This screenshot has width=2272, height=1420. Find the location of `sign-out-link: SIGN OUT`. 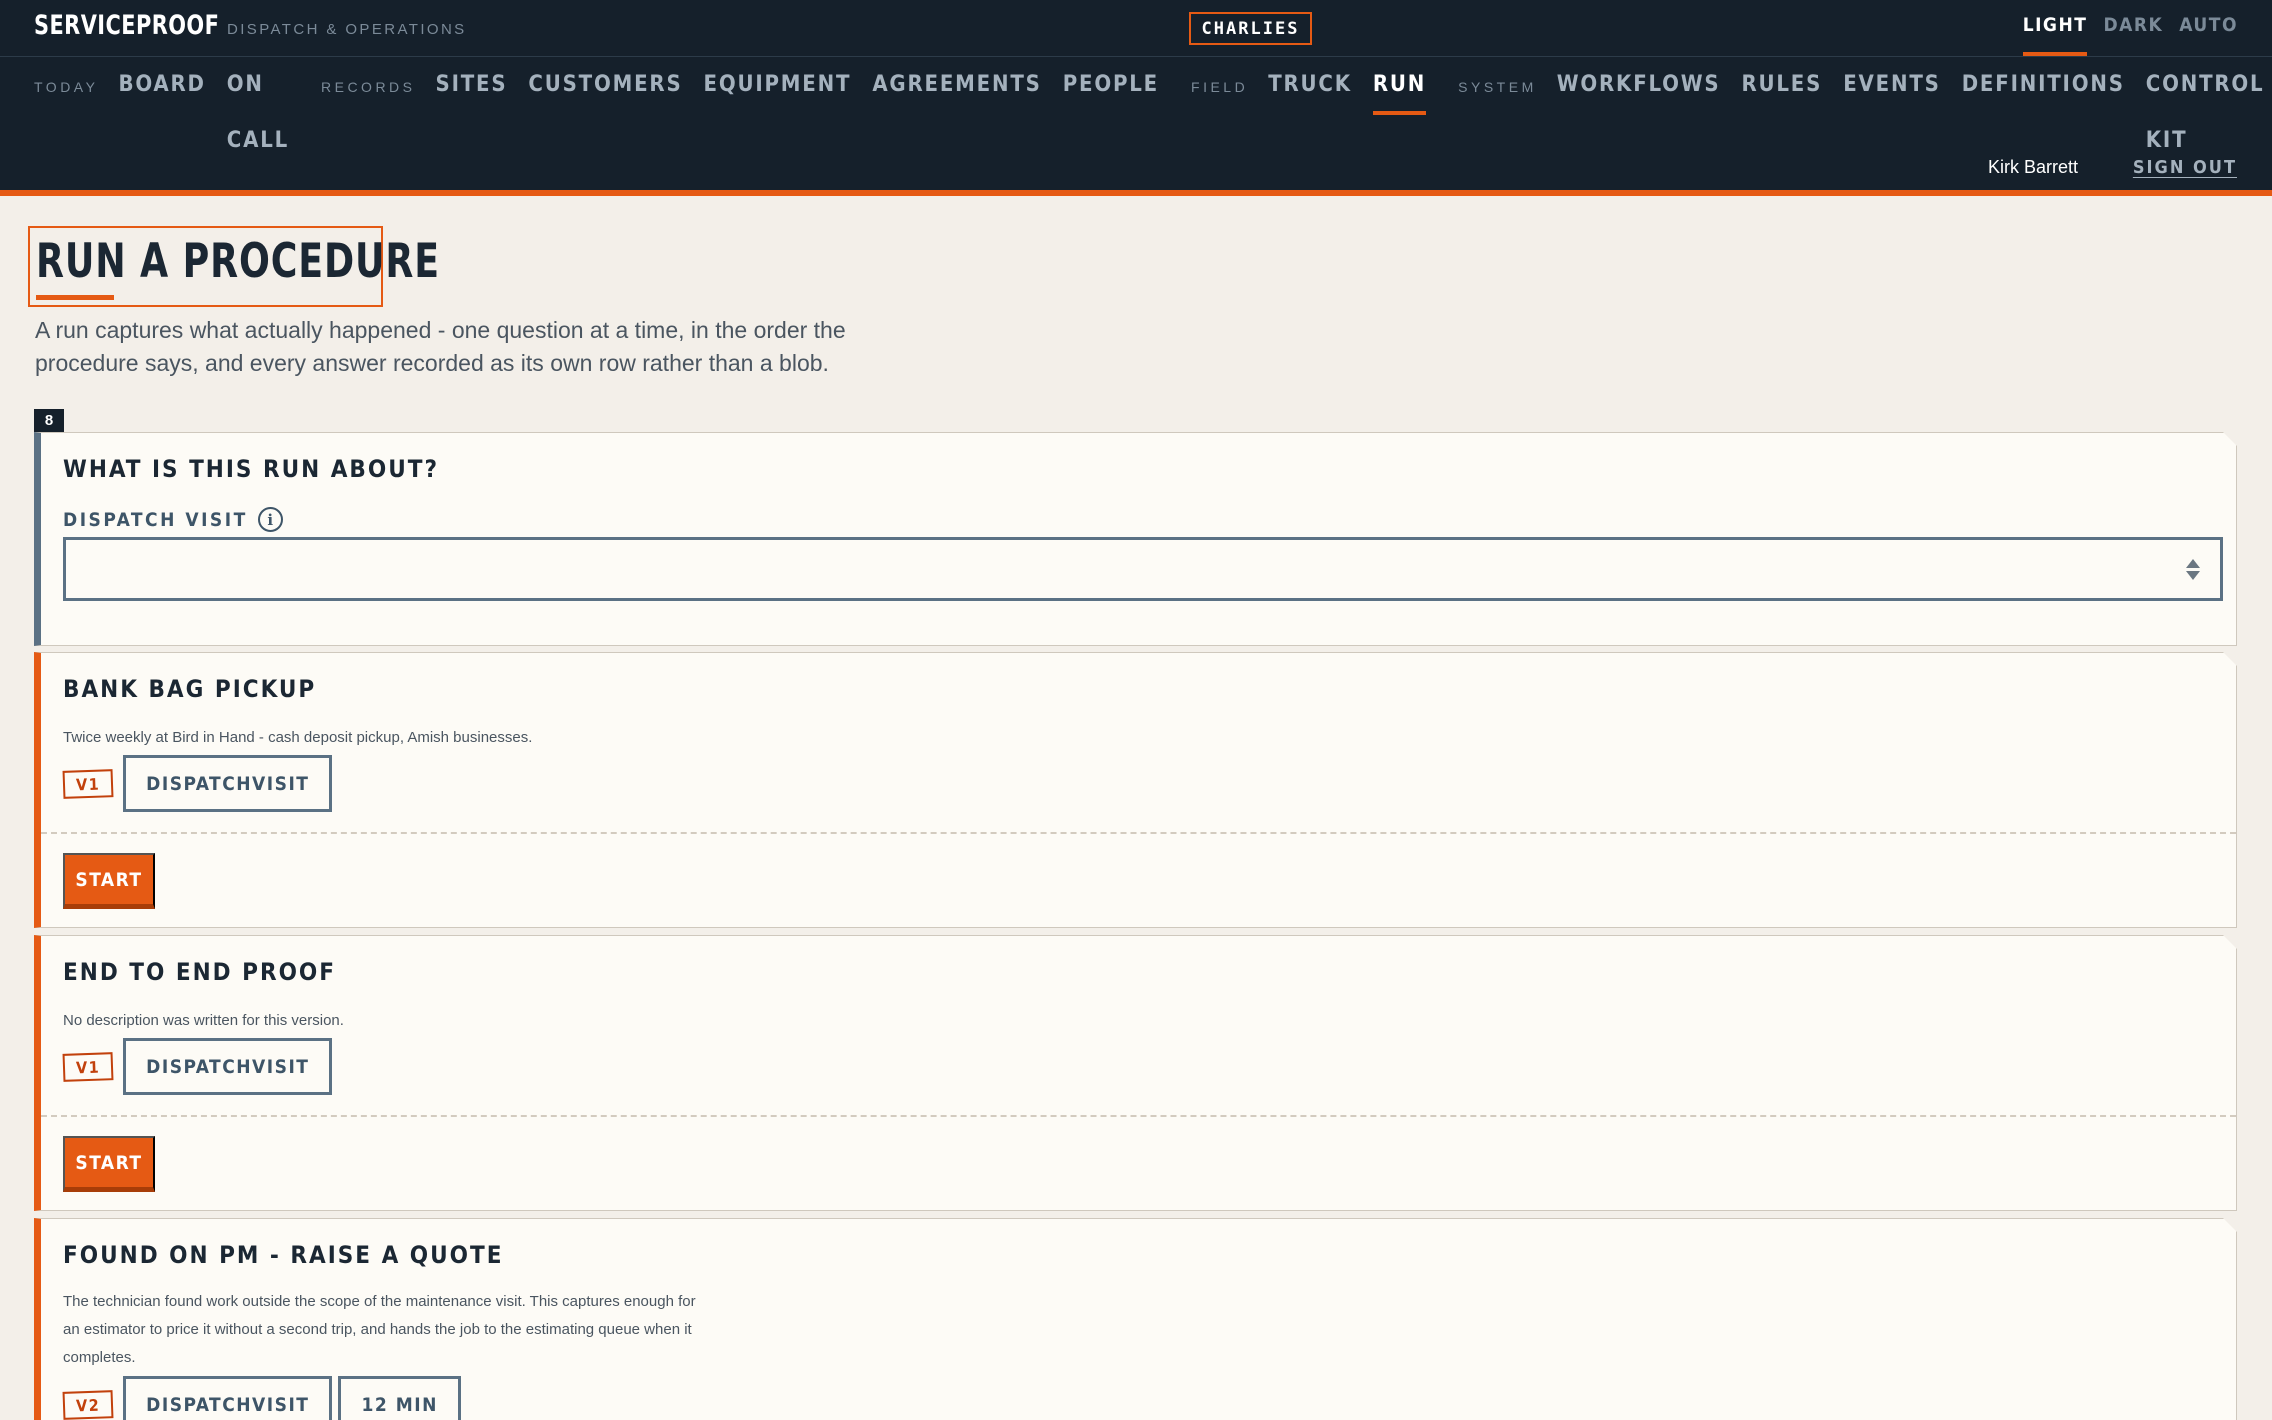

sign-out-link: SIGN OUT is located at coordinates (2185, 167).